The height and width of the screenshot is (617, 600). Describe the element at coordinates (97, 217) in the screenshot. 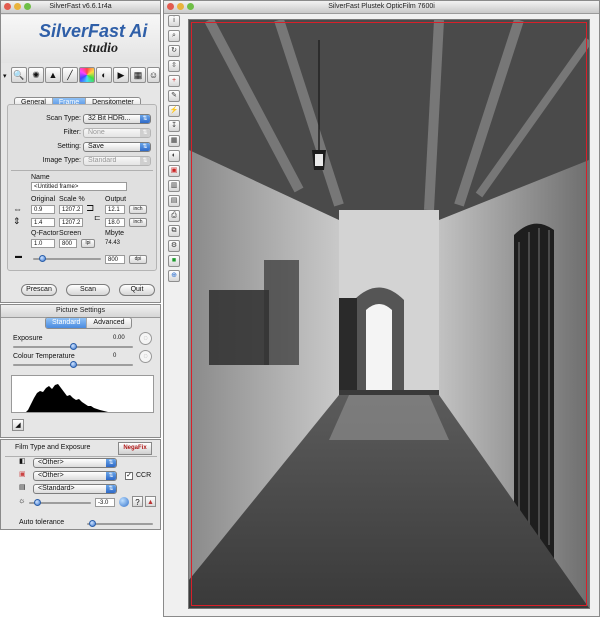

I see `output-chain-icon: ⊏` at that location.